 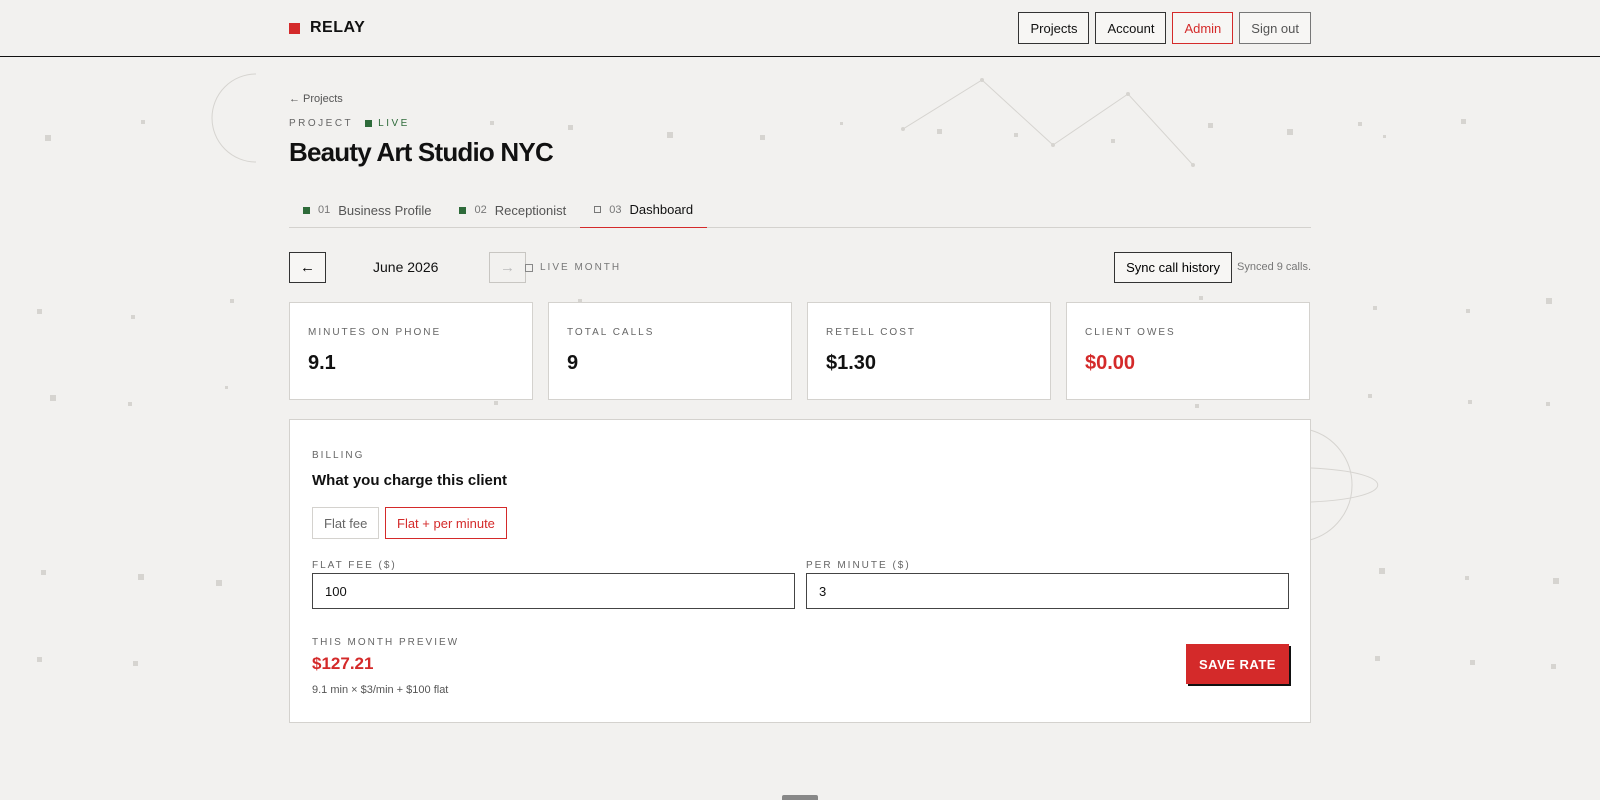 What do you see at coordinates (611, 332) in the screenshot?
I see `stat-label: TOTAL CALLS` at bounding box center [611, 332].